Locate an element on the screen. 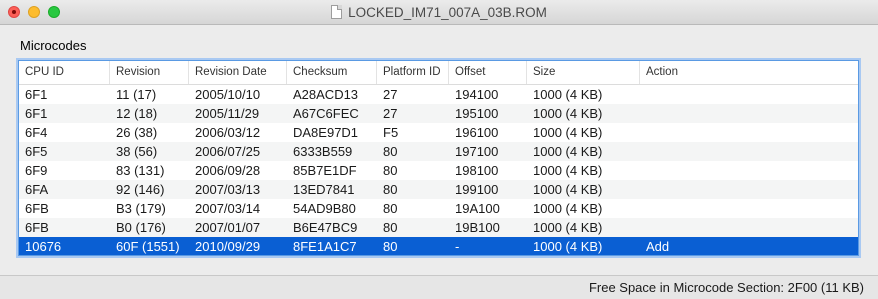 Image resolution: width=878 pixels, height=299 pixels. column-header-revision: Revision is located at coordinates (149, 72).